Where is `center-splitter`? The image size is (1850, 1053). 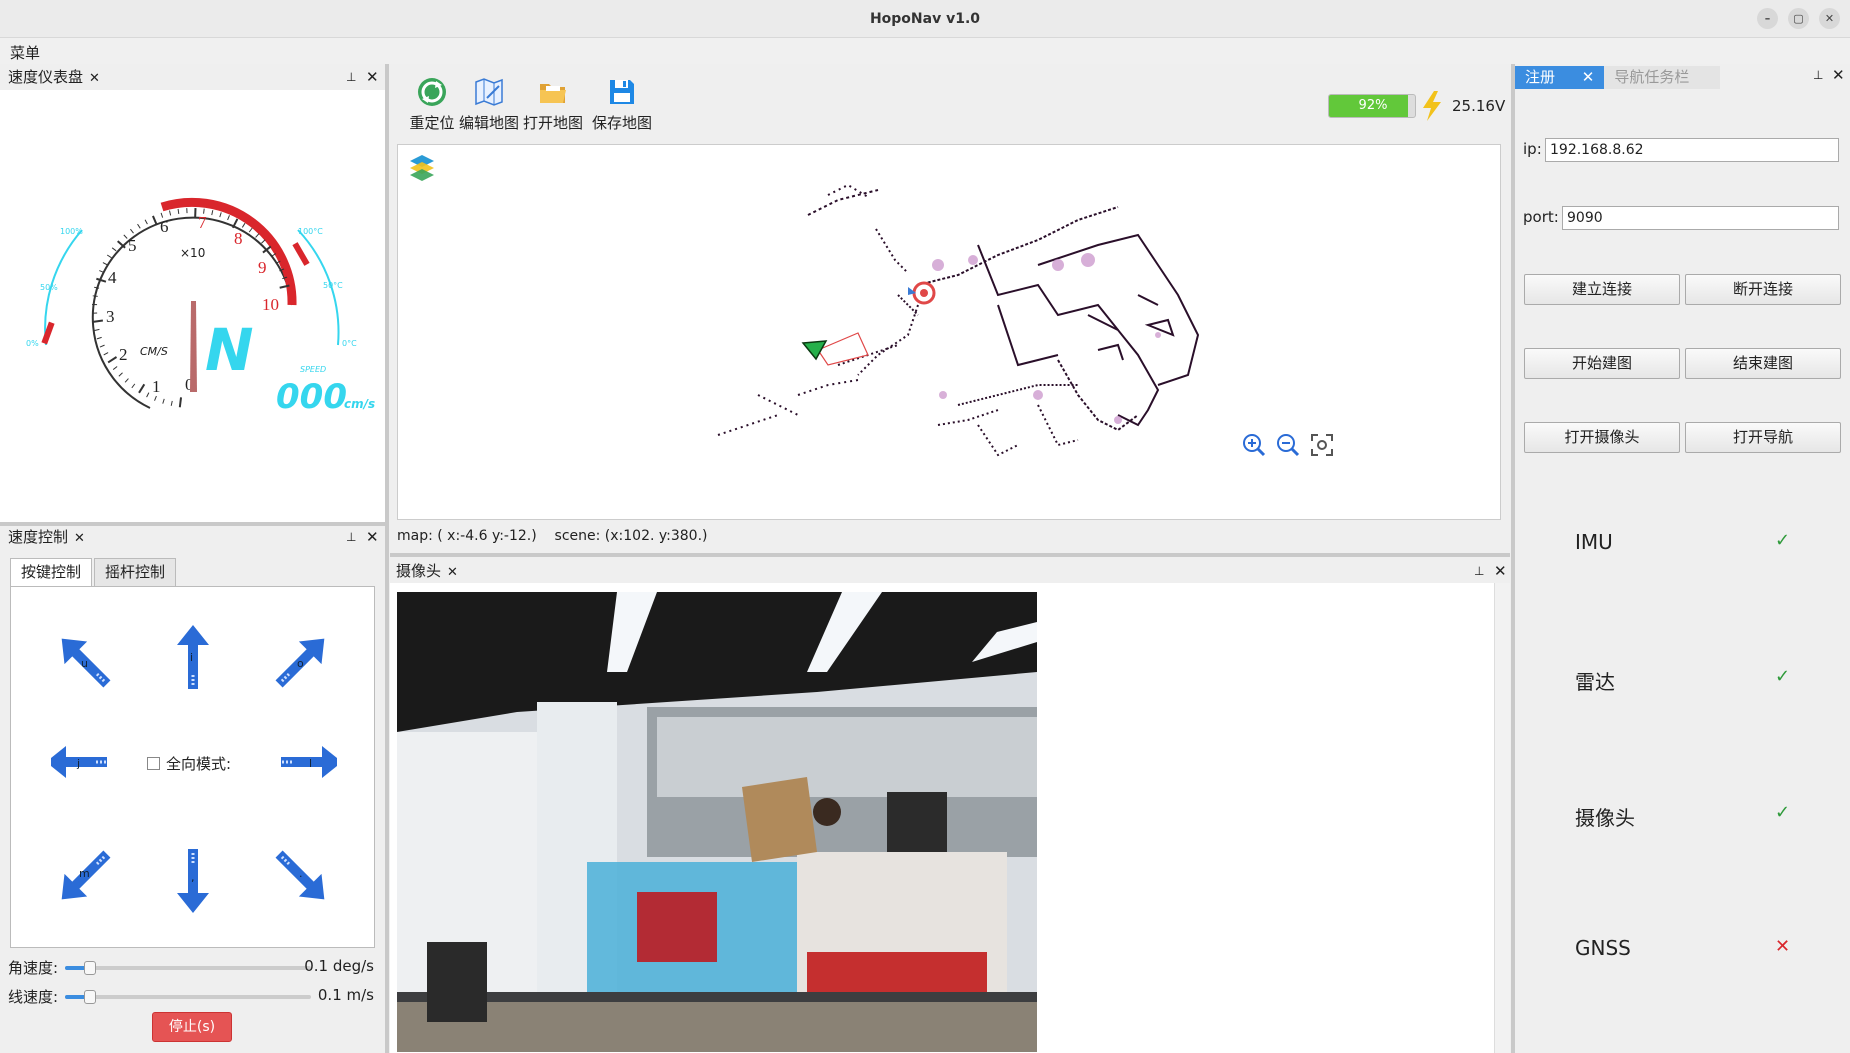 center-splitter is located at coordinates (950, 555).